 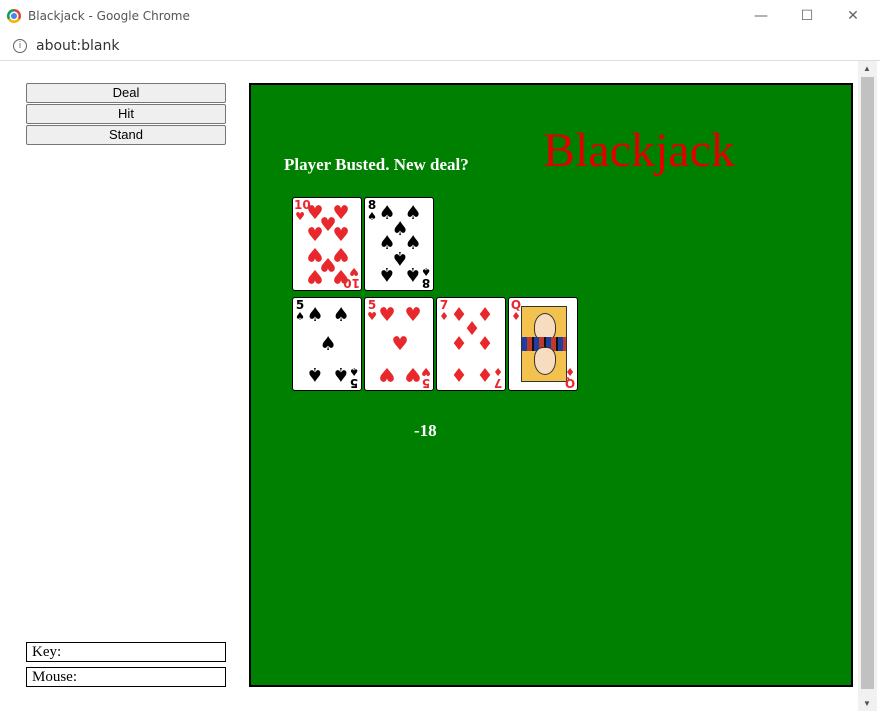 What do you see at coordinates (867, 703) in the screenshot?
I see `scroll-down-icon: ▼` at bounding box center [867, 703].